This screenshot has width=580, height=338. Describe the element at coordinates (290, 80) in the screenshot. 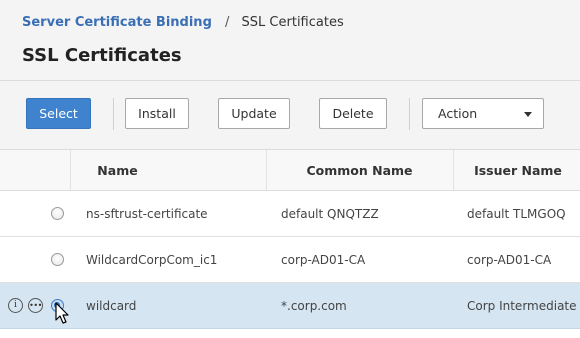

I see `title-divider` at that location.